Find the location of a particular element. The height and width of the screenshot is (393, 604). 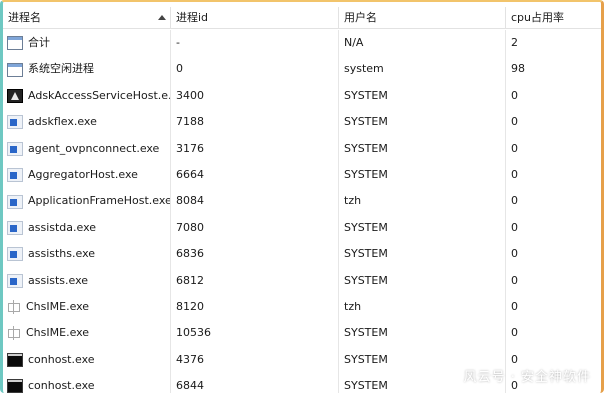

process-id-cell: 3176 is located at coordinates (255, 148).